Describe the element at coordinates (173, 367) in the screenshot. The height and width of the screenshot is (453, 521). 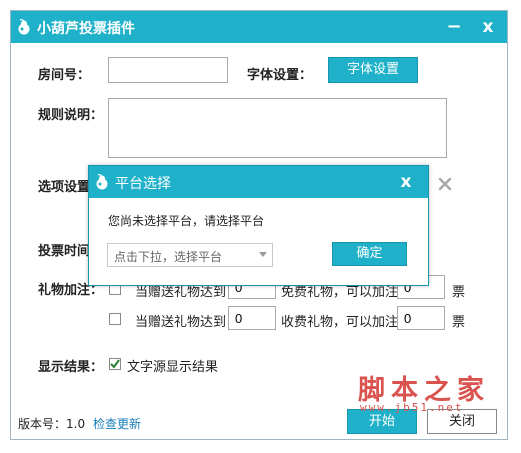
I see `text-source-label: 文字源显示结果` at that location.